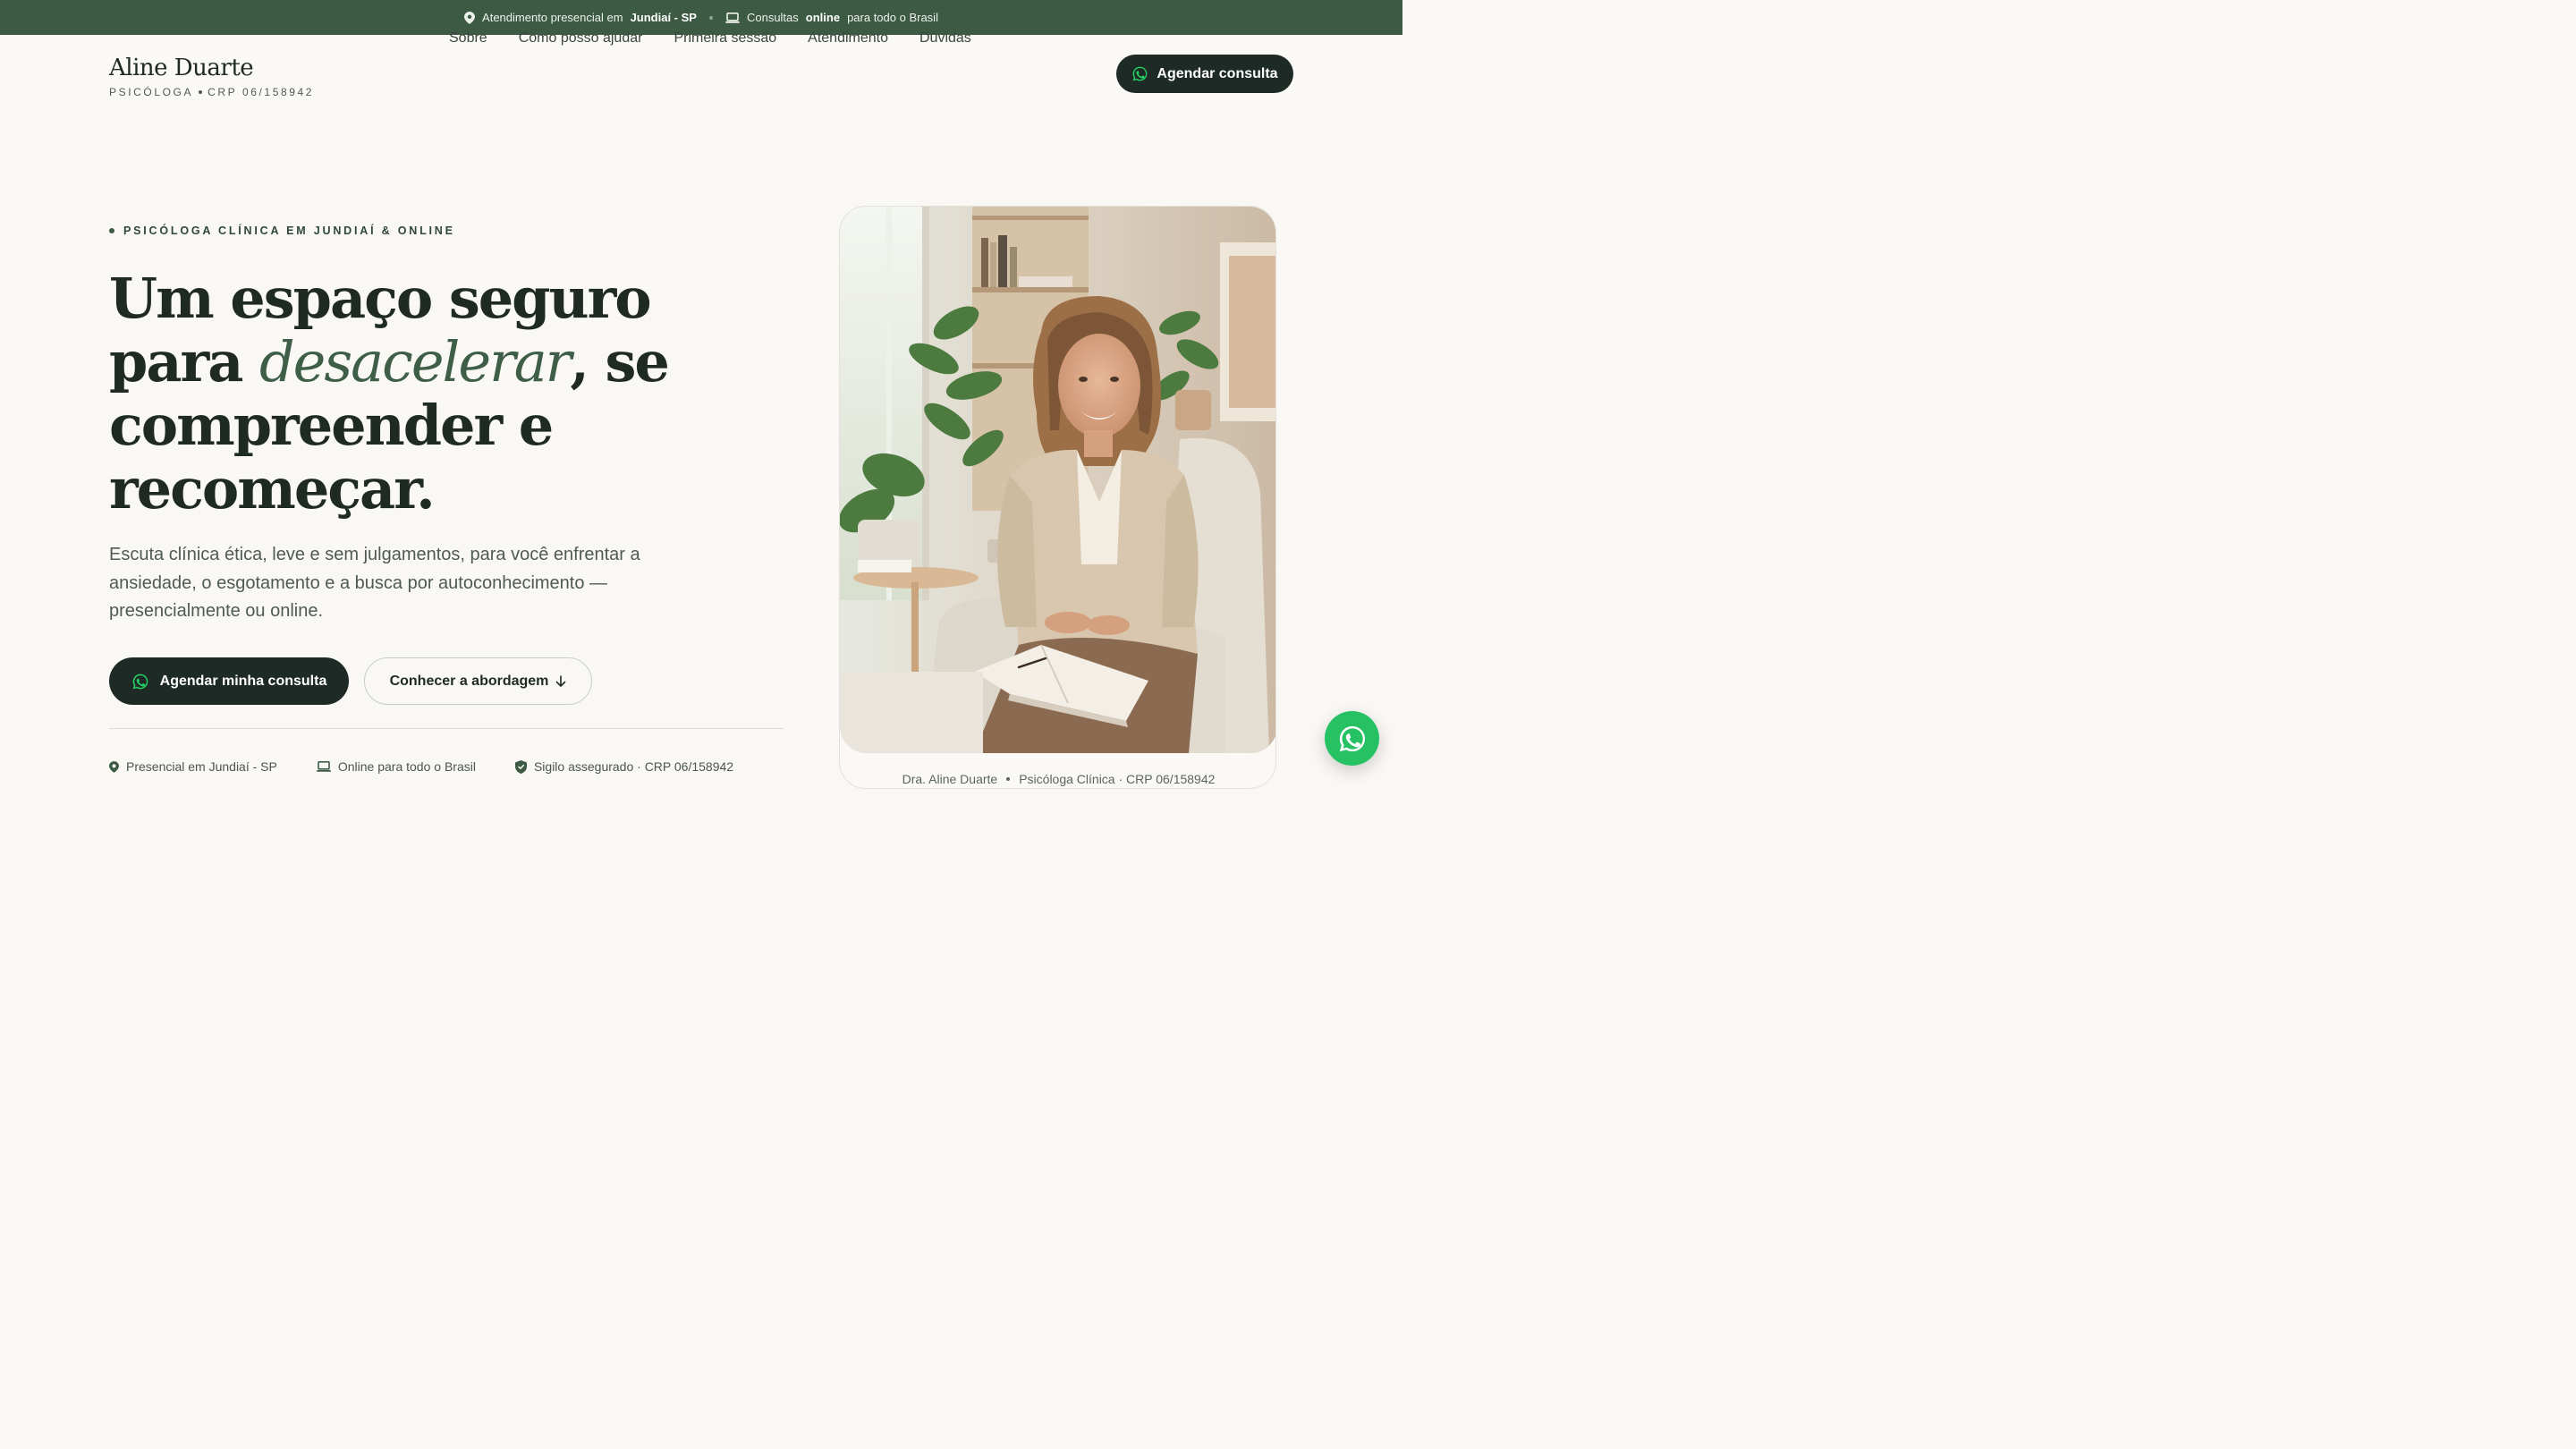 This screenshot has width=2576, height=1449. What do you see at coordinates (520, 766) in the screenshot?
I see `shield-icon` at bounding box center [520, 766].